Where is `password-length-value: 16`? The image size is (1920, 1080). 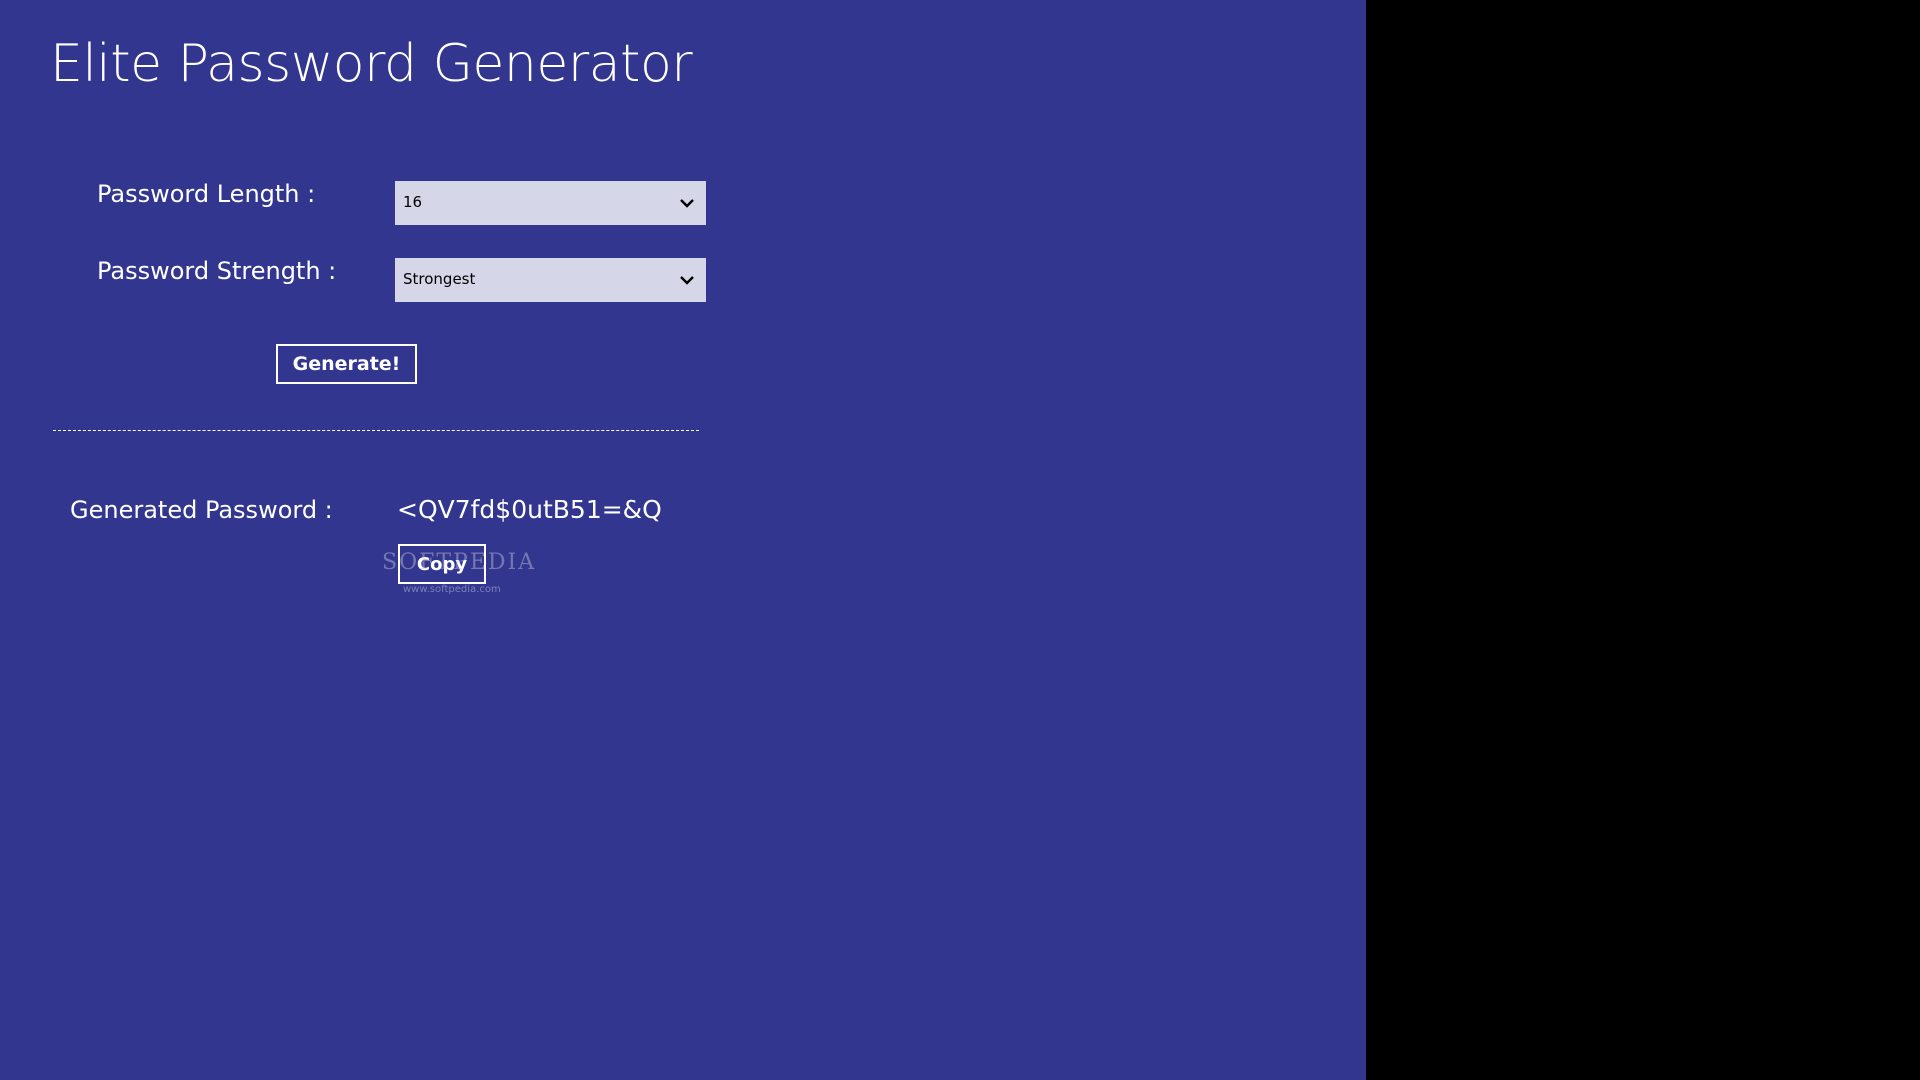 password-length-value: 16 is located at coordinates (413, 202).